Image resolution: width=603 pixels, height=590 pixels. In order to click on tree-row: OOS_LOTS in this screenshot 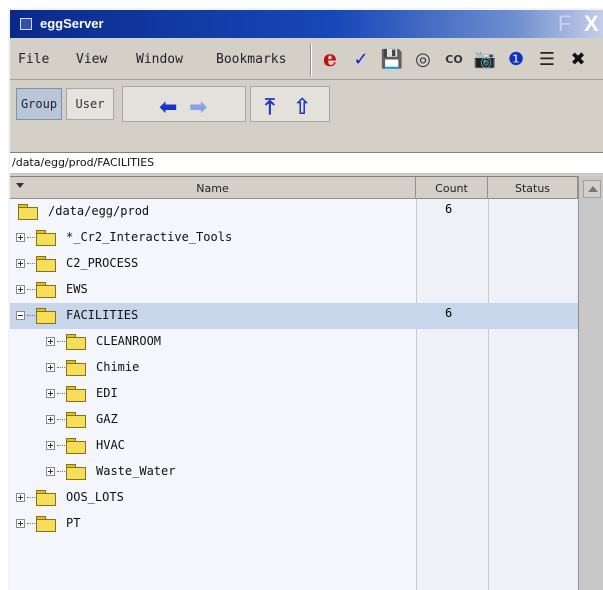, I will do `click(294, 498)`.